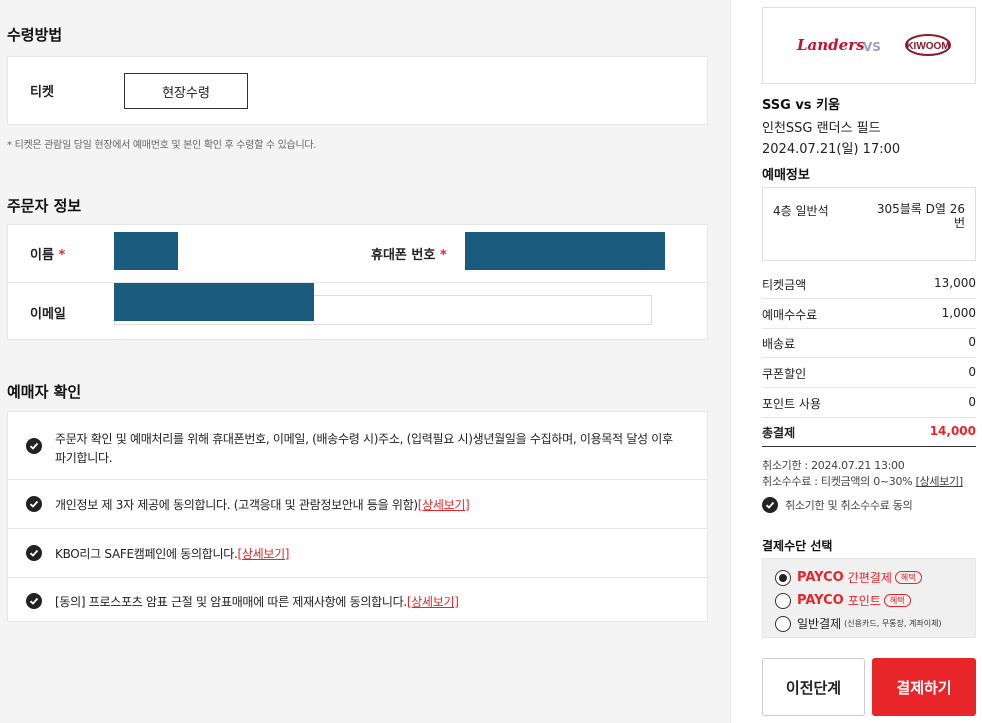 The width and height of the screenshot is (982, 723). What do you see at coordinates (801, 105) in the screenshot?
I see `match-title: SSG vs 키움` at bounding box center [801, 105].